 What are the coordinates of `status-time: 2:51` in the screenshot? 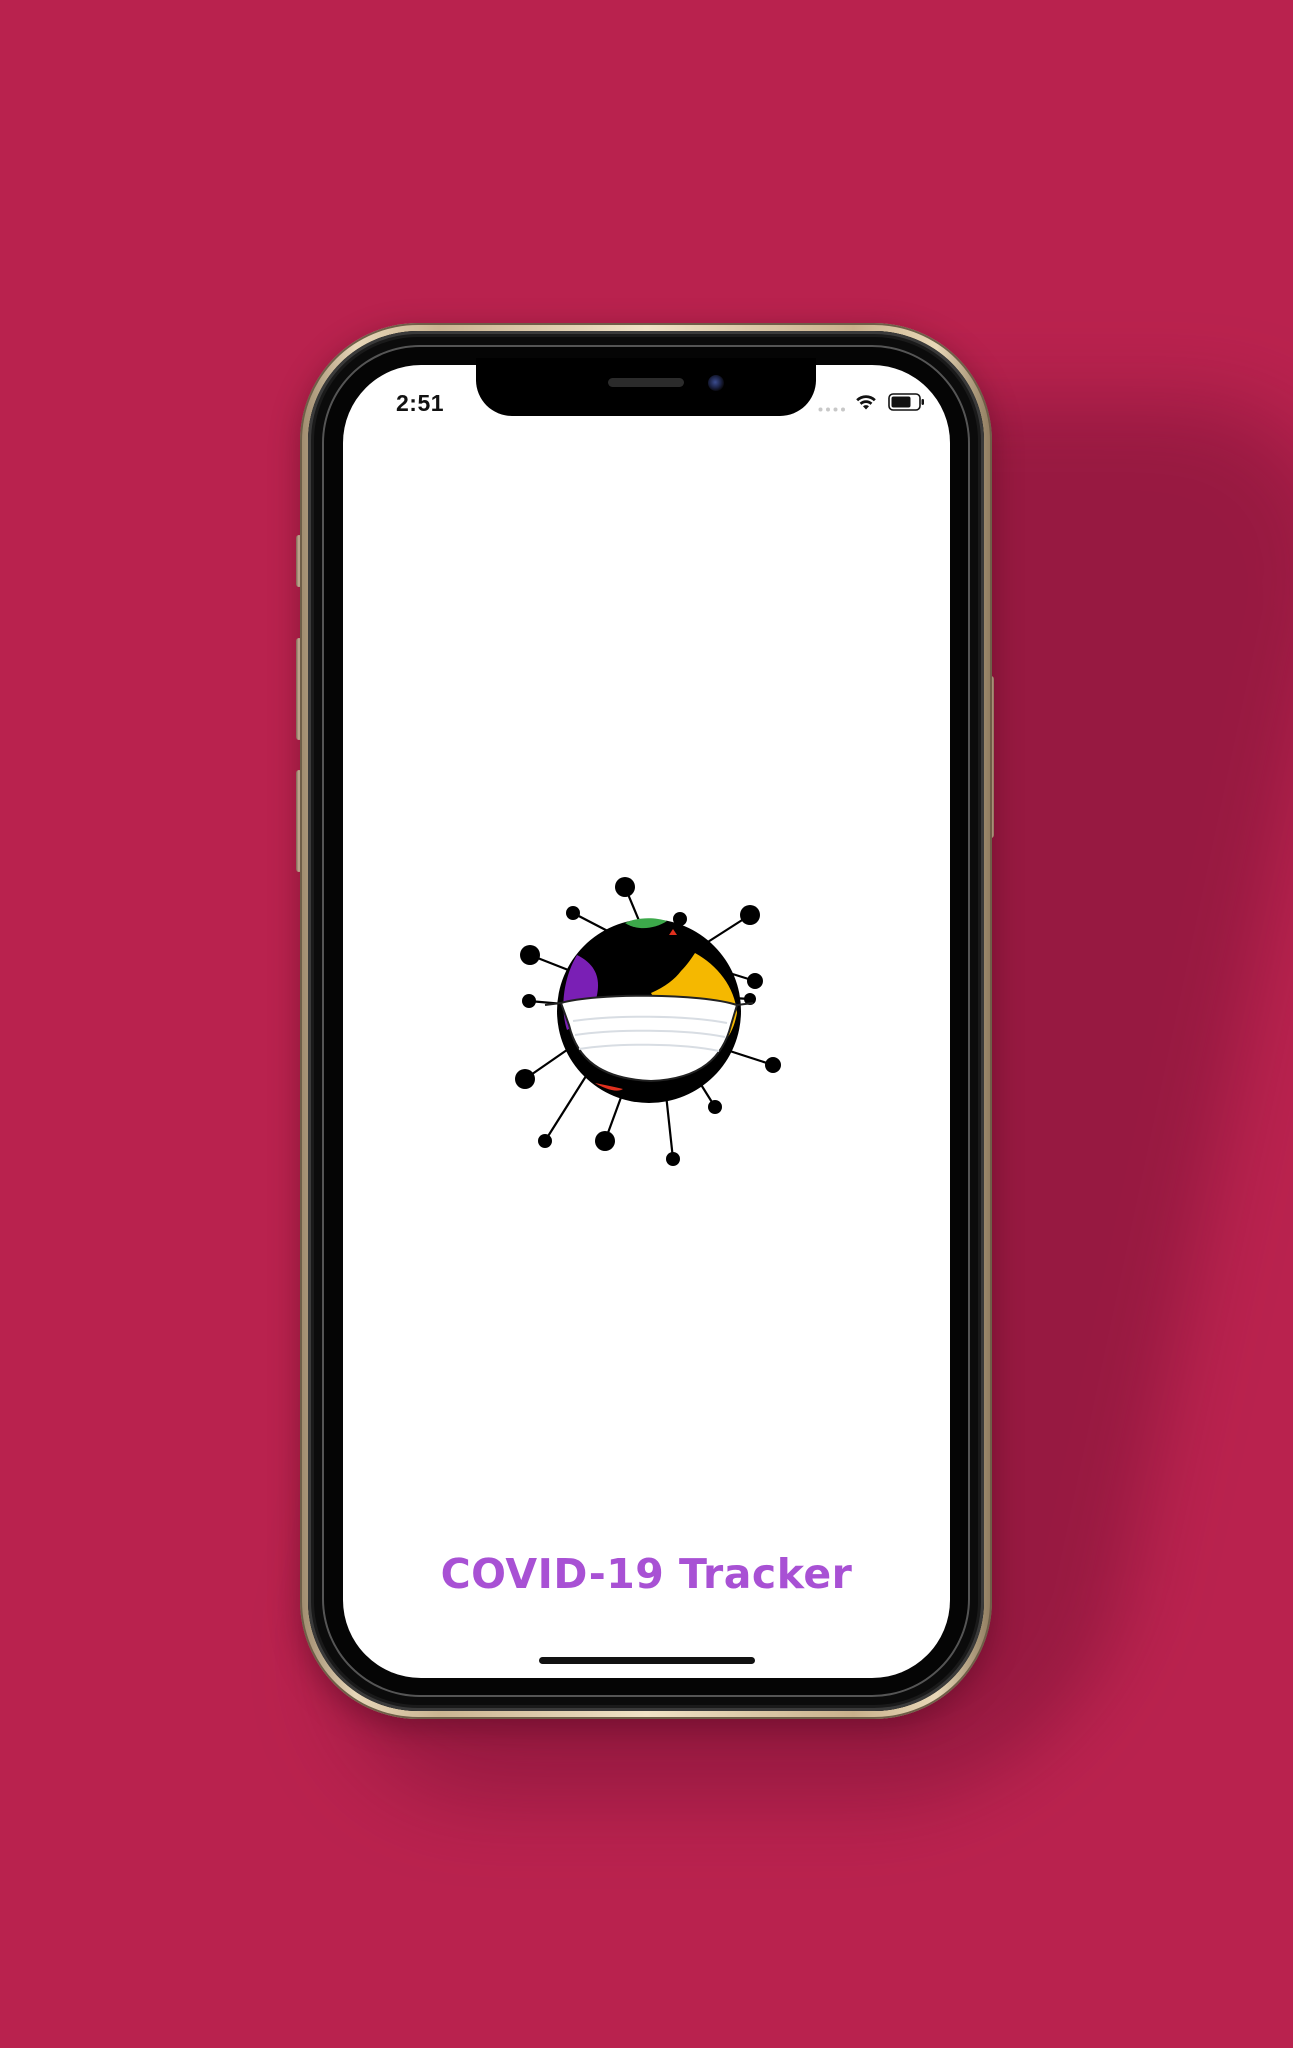 It's located at (420, 403).